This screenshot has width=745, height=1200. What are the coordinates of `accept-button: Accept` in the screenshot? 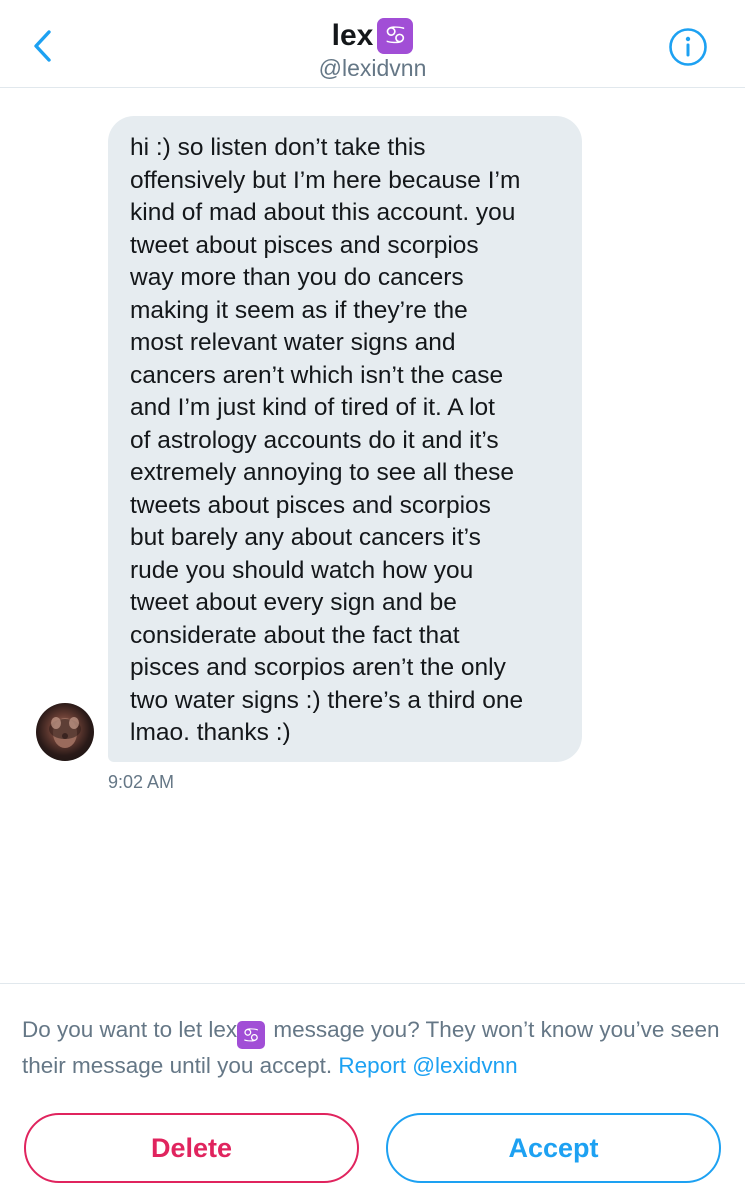 It's located at (553, 1148).